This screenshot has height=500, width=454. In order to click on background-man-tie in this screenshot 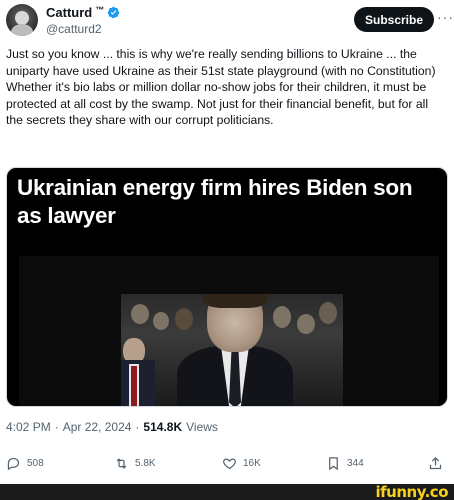, I will do `click(134, 386)`.